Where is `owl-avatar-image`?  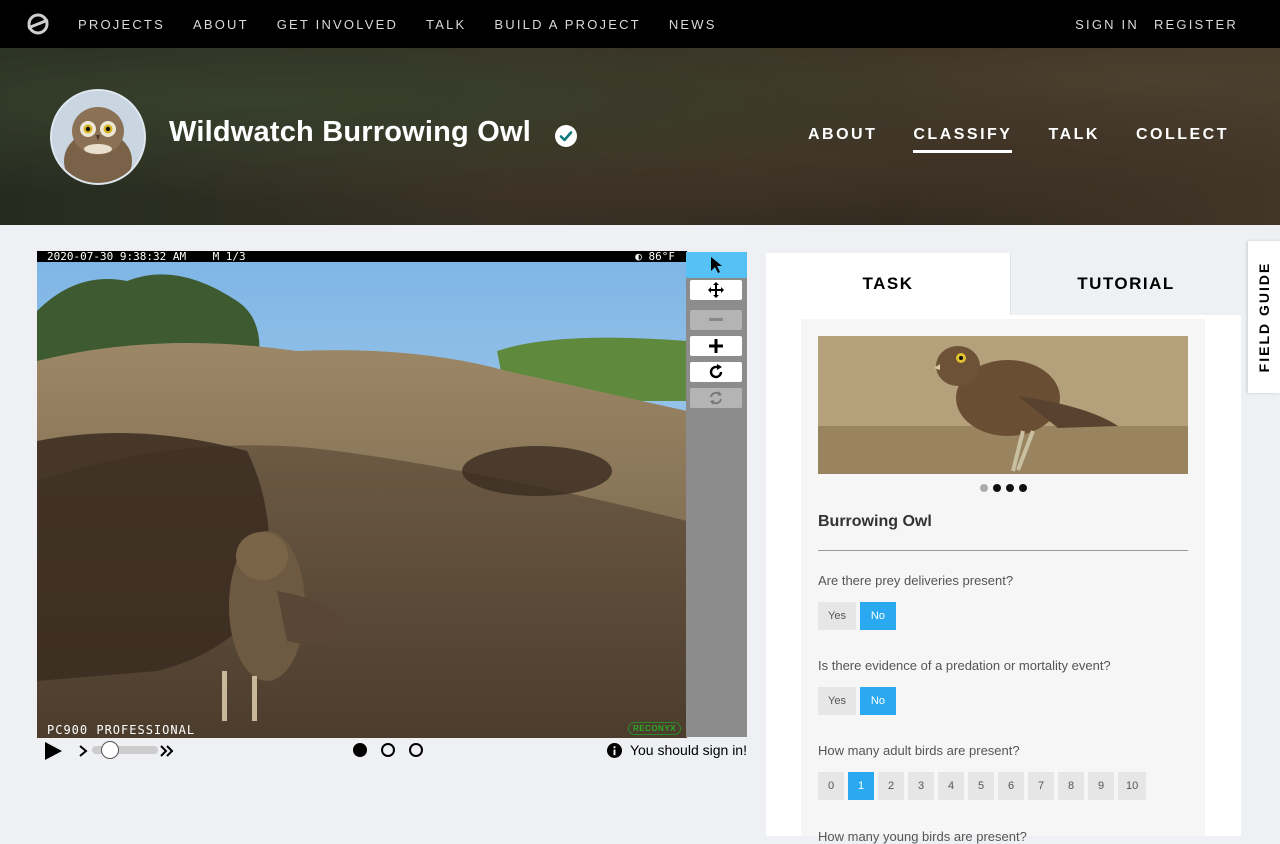
owl-avatar-image is located at coordinates (98, 137).